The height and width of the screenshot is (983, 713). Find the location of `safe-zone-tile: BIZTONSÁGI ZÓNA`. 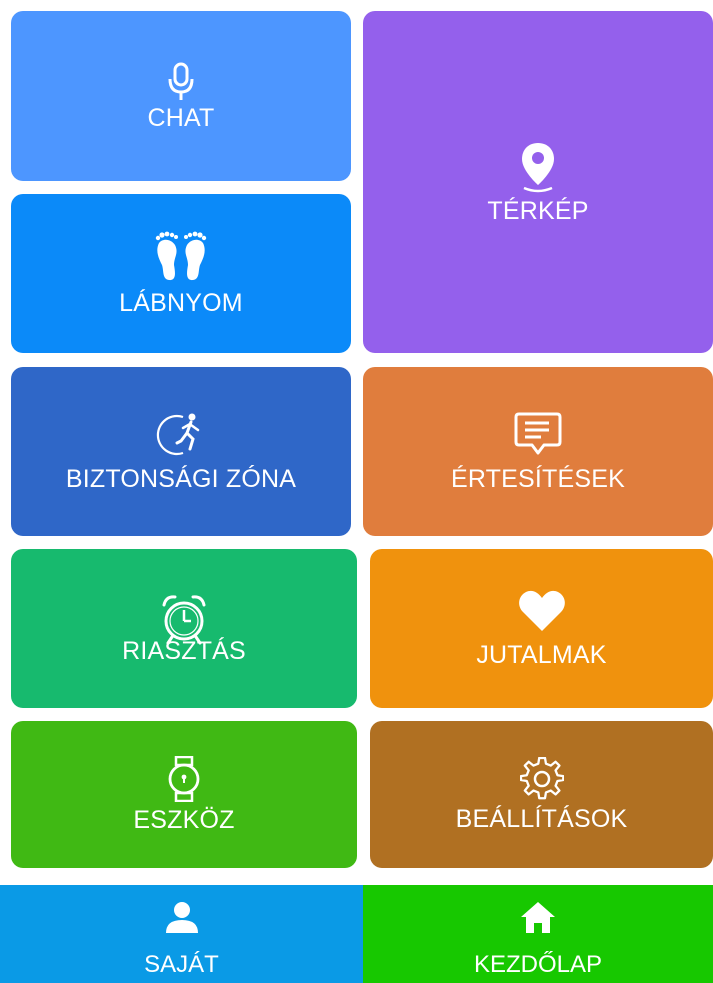

safe-zone-tile: BIZTONSÁGI ZÓNA is located at coordinates (181, 451).